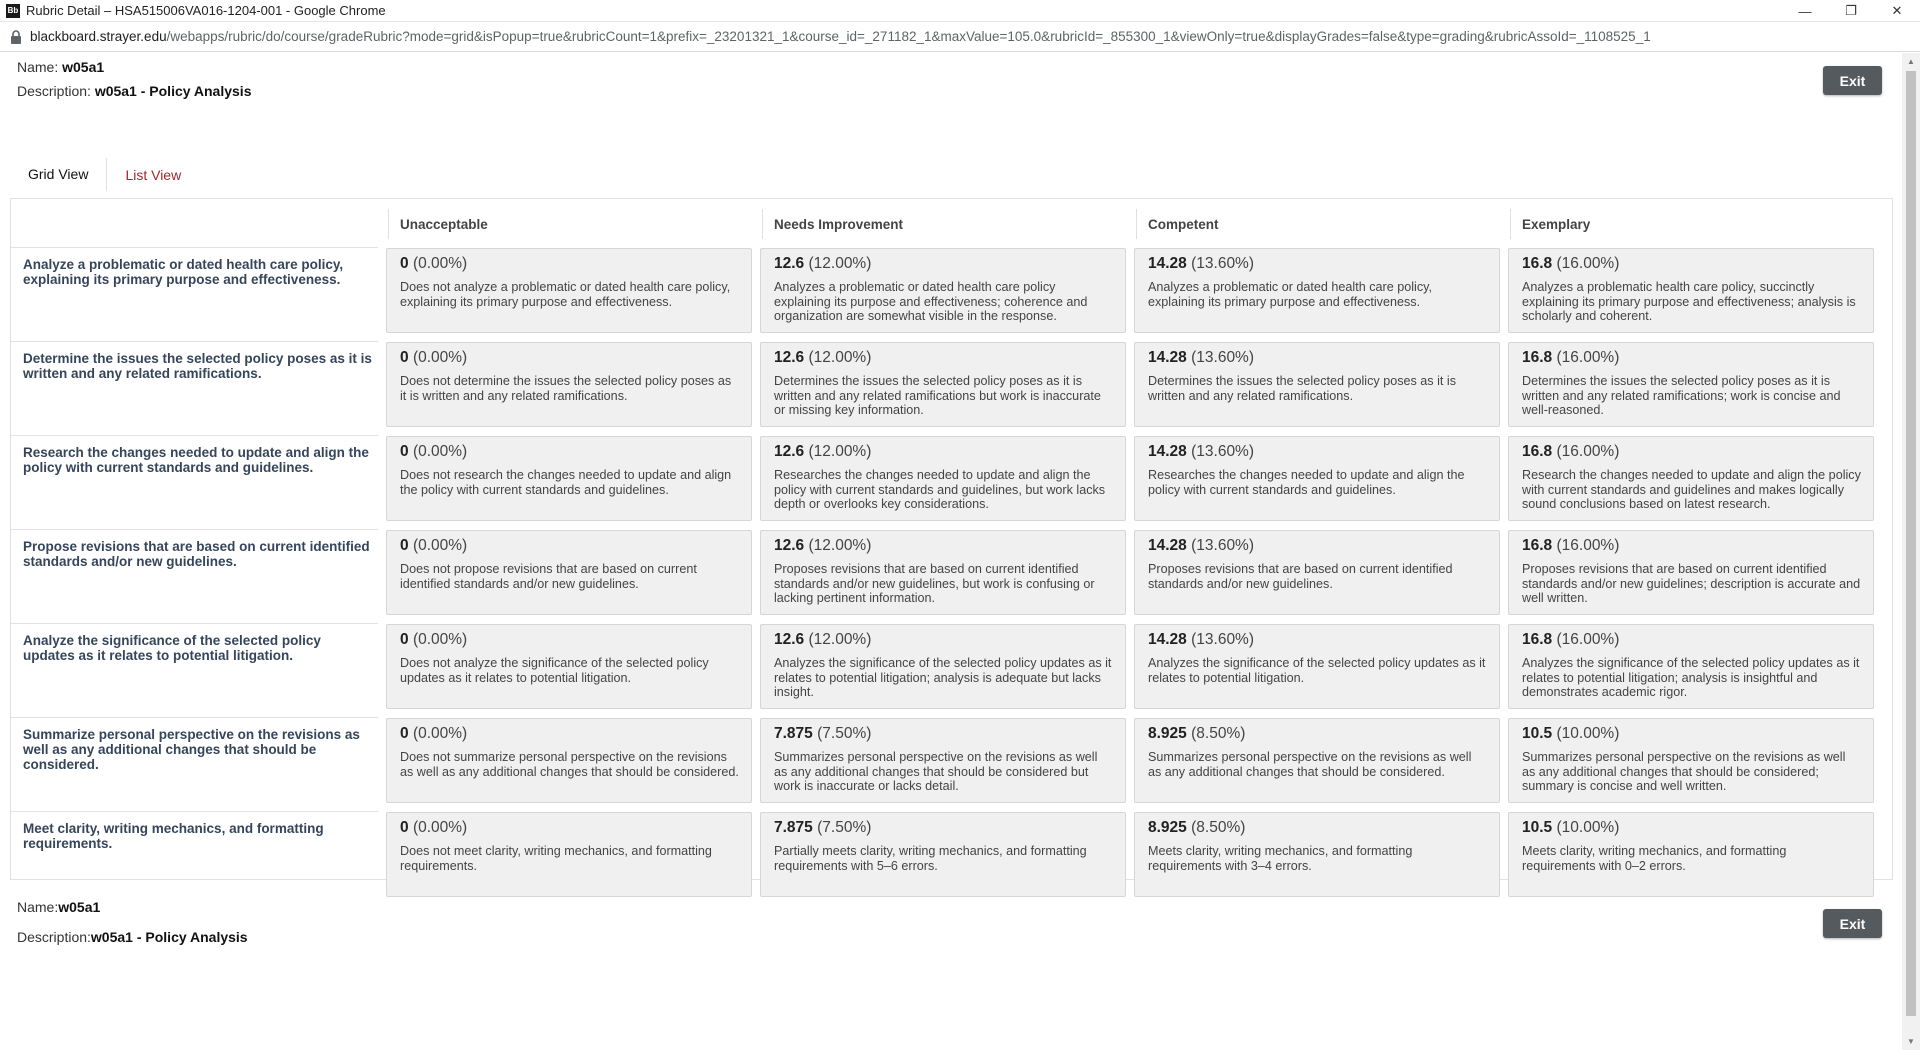 The width and height of the screenshot is (1920, 1050). Describe the element at coordinates (1852, 80) in the screenshot. I see `exit-button-top: Exit` at that location.